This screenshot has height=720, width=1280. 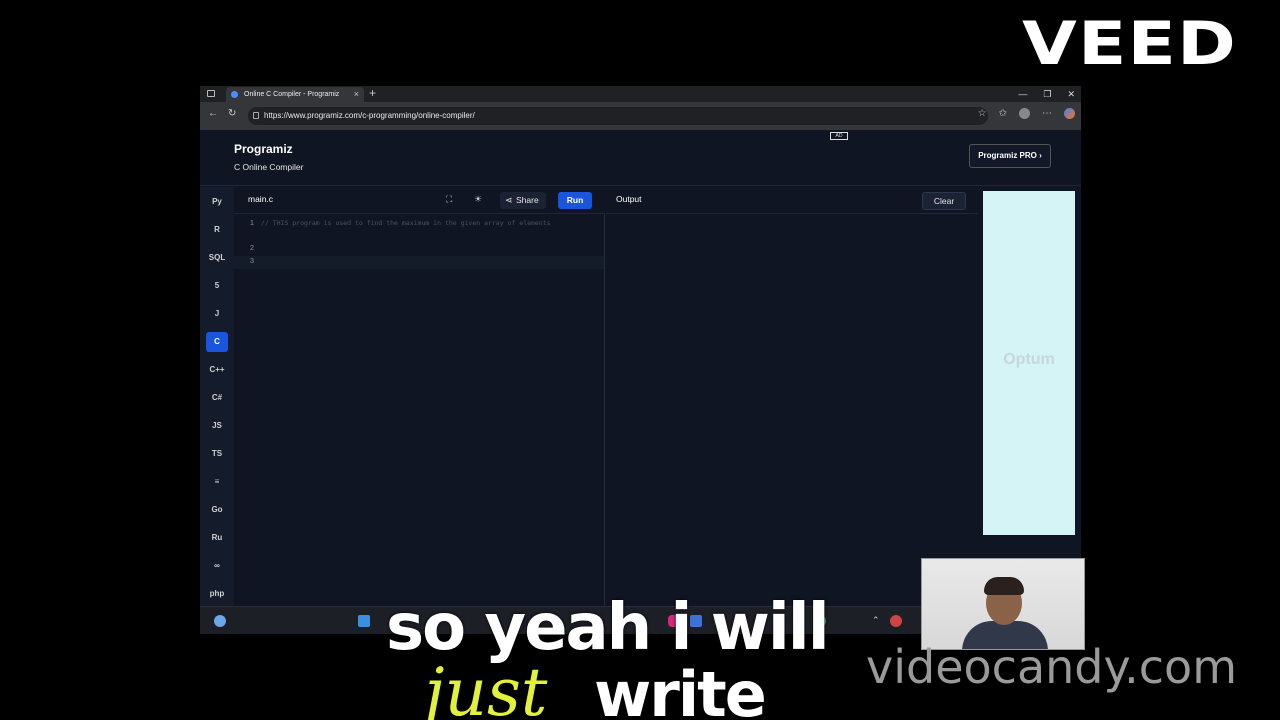 What do you see at coordinates (213, 113) in the screenshot?
I see `back-icon: ←` at bounding box center [213, 113].